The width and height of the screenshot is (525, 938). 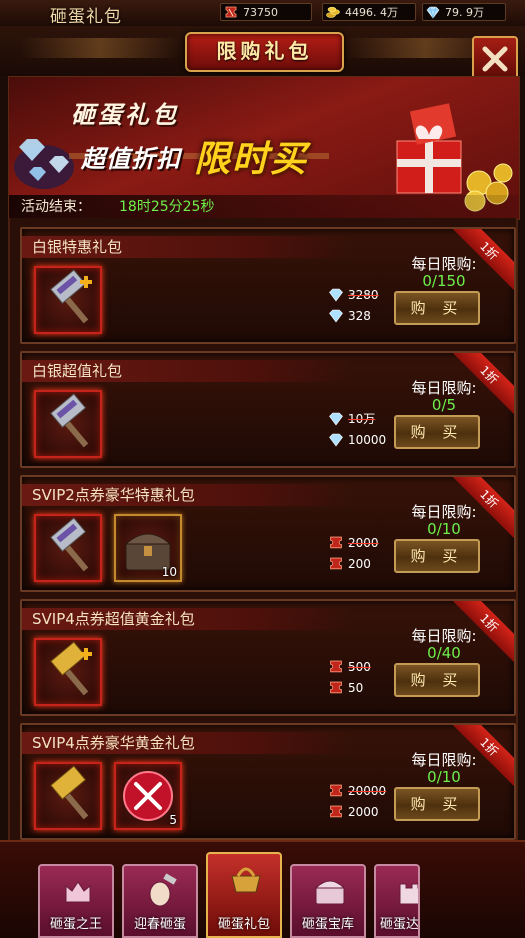 What do you see at coordinates (359, 667) in the screenshot?
I see `original-price-value: 500` at bounding box center [359, 667].